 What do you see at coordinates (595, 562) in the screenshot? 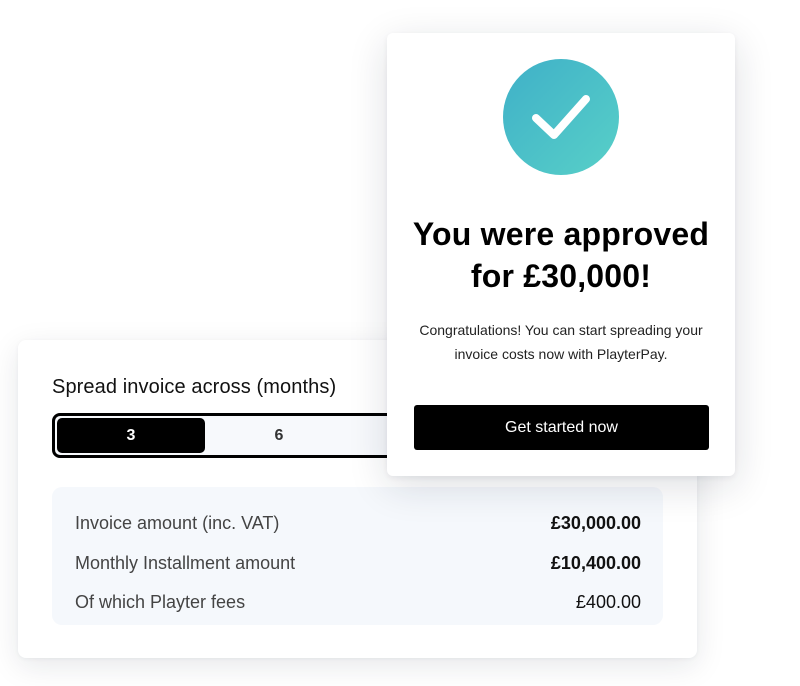
I see `summary-value: £10,400.00` at bounding box center [595, 562].